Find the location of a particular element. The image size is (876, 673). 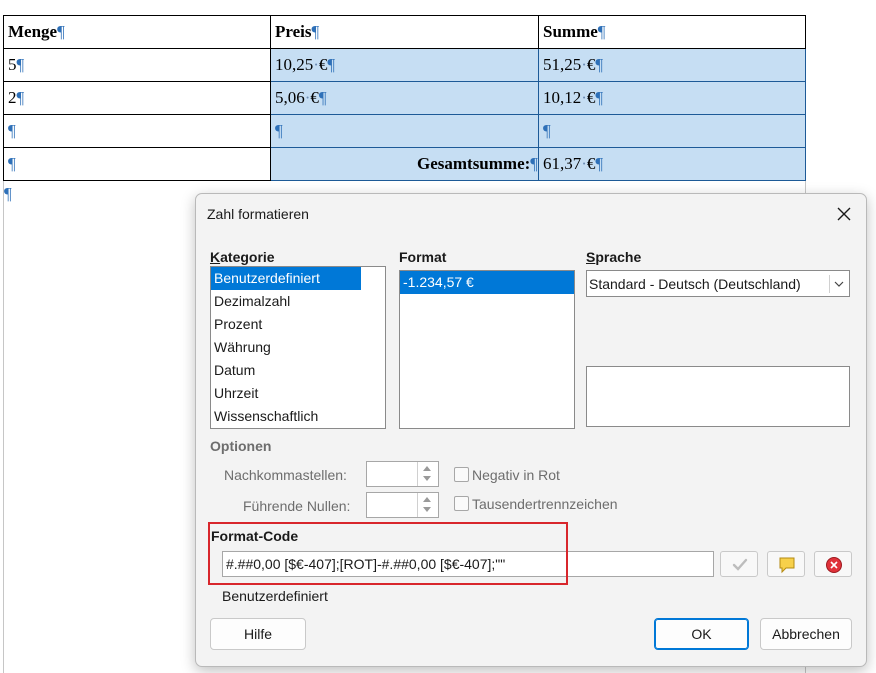

ok-button: OK is located at coordinates (701, 634).